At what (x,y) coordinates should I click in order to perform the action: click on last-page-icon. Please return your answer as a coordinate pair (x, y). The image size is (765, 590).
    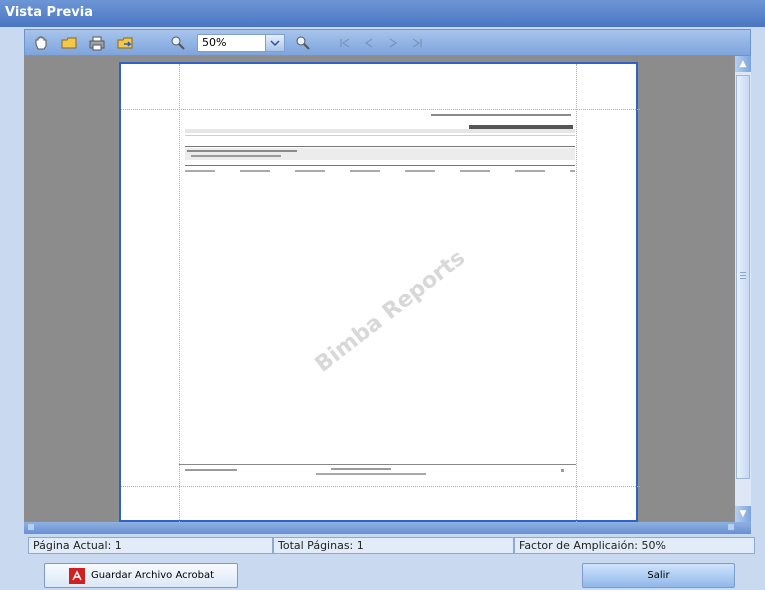
    Looking at the image, I should click on (417, 43).